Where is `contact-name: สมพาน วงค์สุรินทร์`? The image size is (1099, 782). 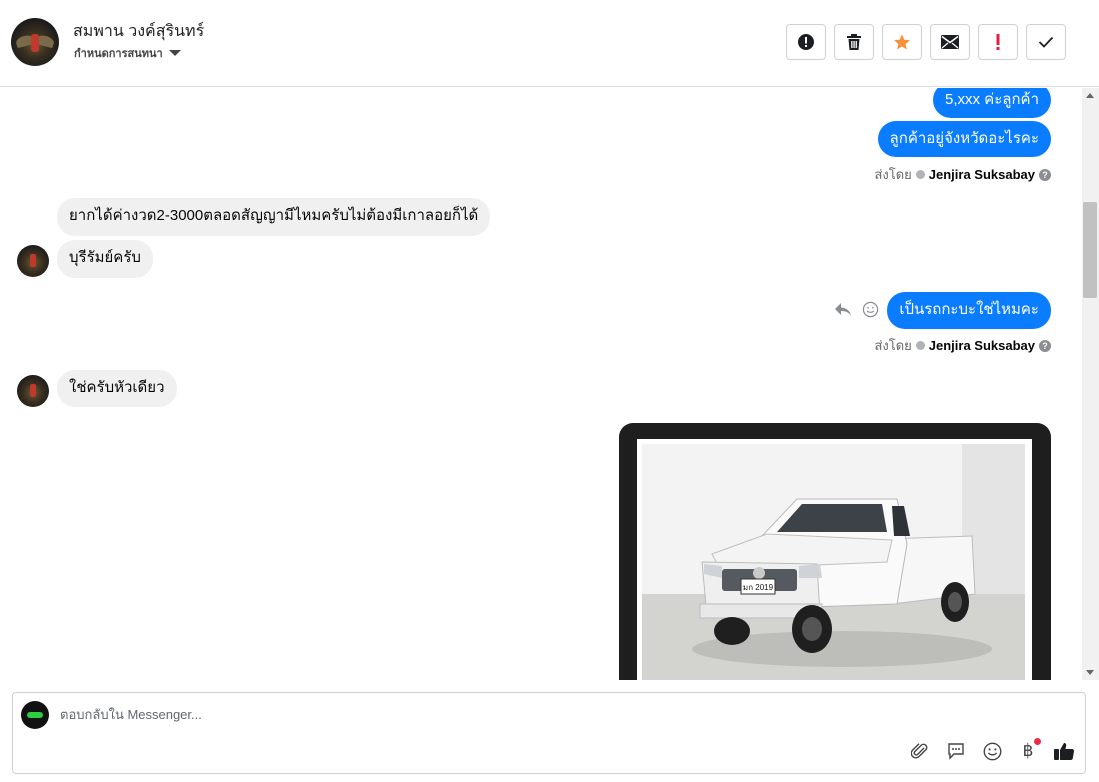 contact-name: สมพาน วงค์สุรินทร์ is located at coordinates (138, 31).